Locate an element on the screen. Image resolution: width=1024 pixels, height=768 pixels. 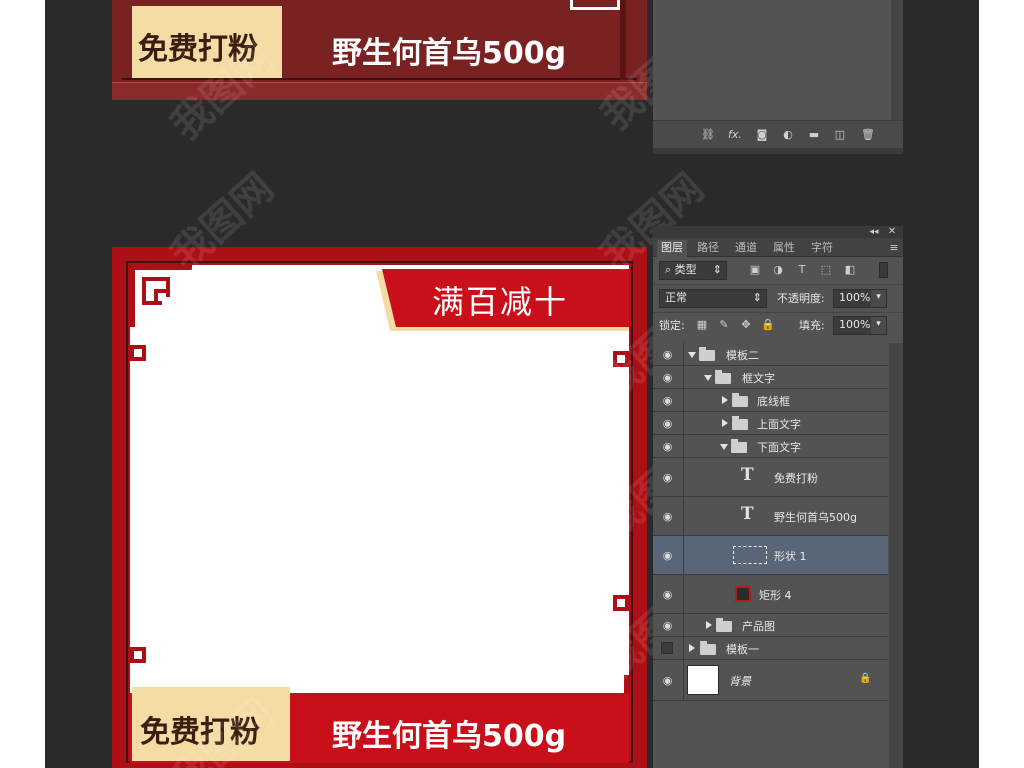
layer-filter-select: ⌕ 类型 ⇕ is located at coordinates (693, 270).